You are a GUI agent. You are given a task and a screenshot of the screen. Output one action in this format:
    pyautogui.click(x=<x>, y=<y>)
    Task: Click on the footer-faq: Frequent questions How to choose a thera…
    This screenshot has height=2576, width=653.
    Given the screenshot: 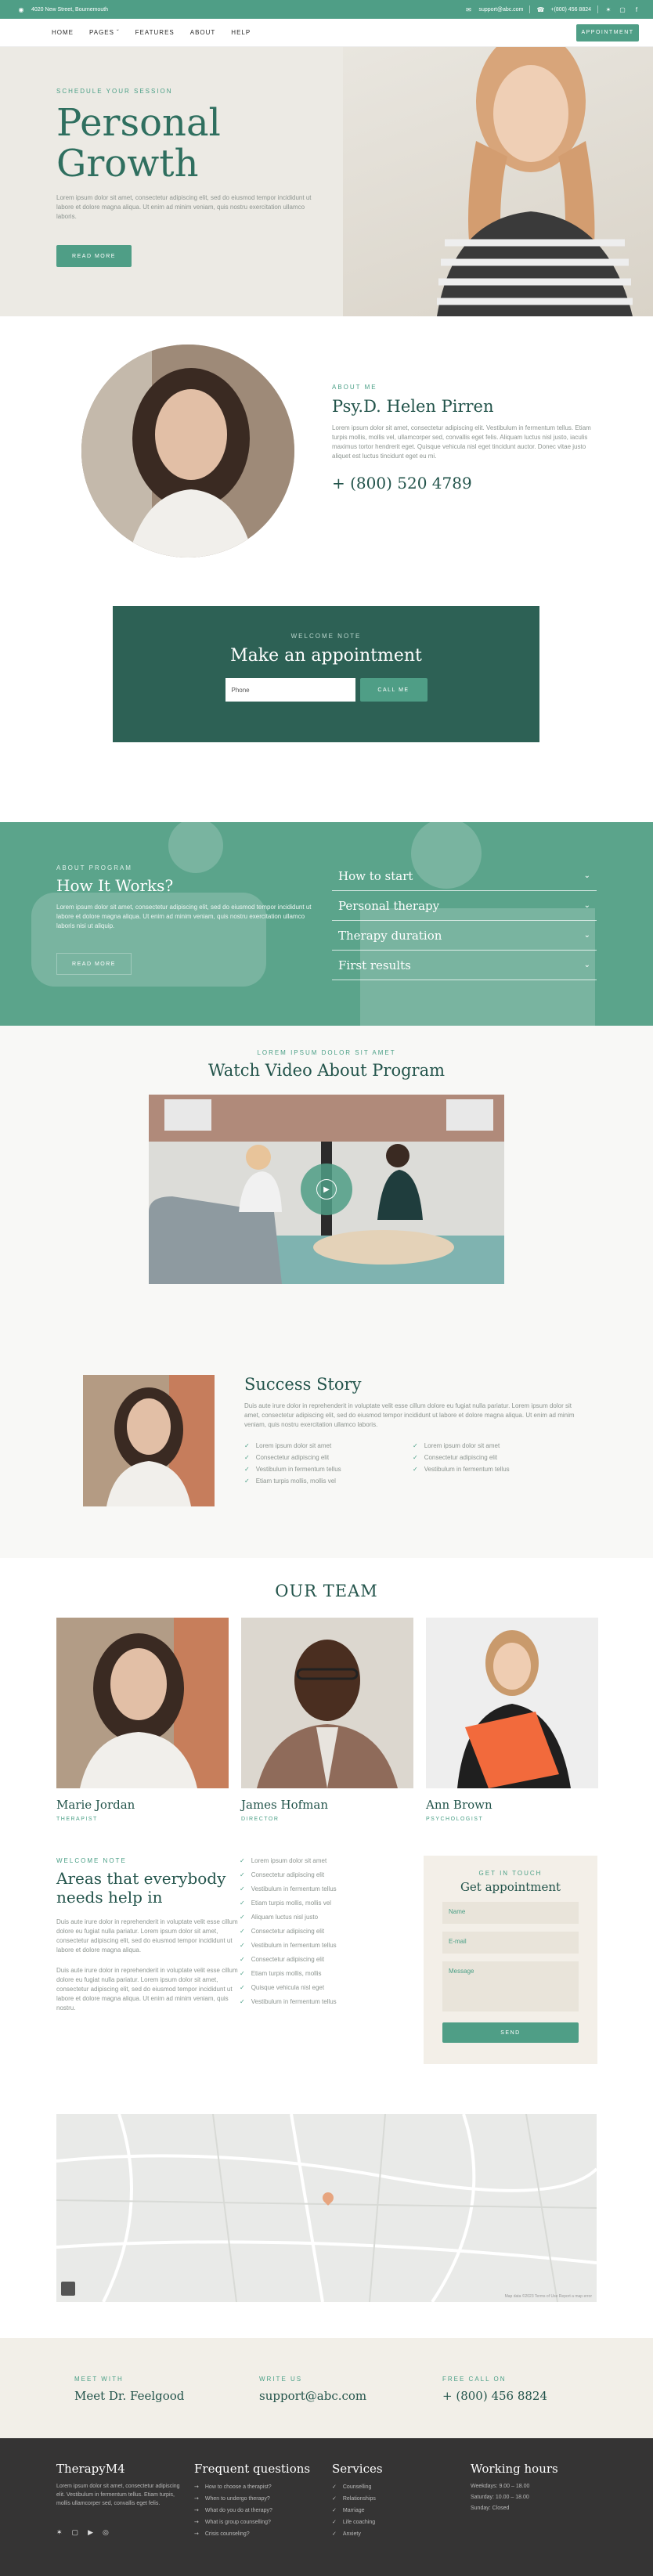 What is the action you would take?
    pyautogui.click(x=252, y=2499)
    